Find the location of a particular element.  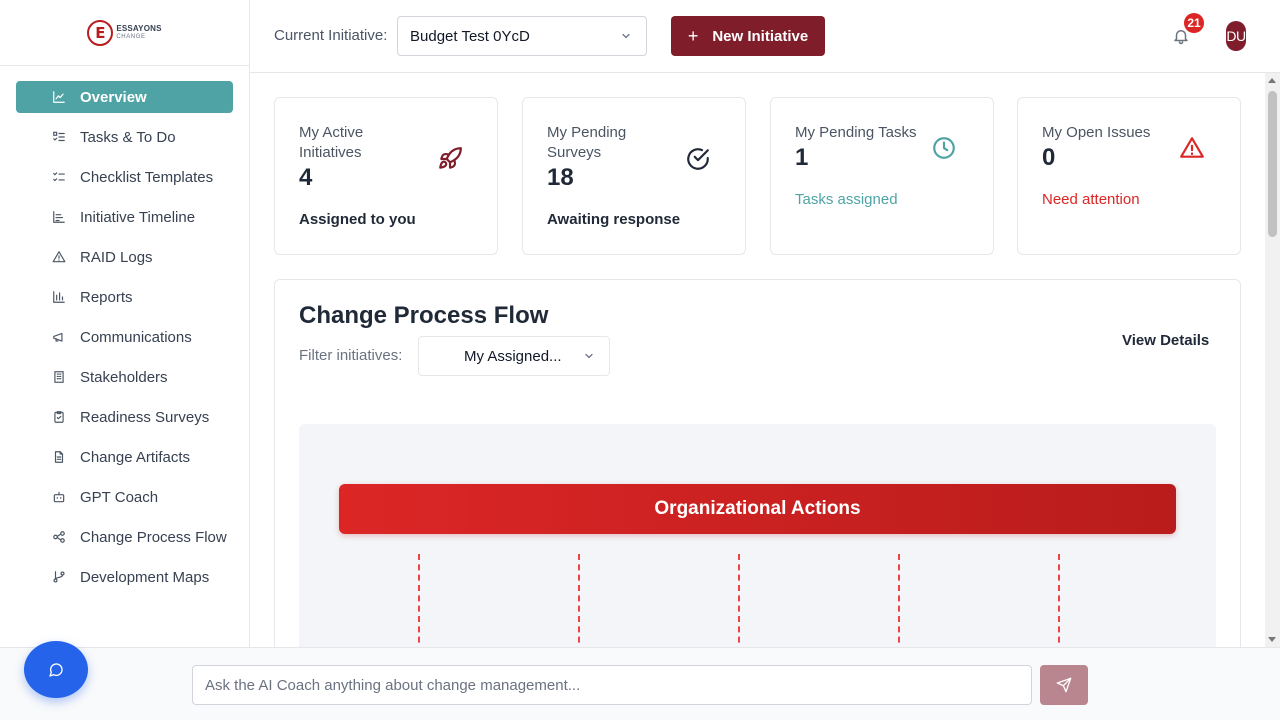

chat-bubble-button is located at coordinates (56, 669).